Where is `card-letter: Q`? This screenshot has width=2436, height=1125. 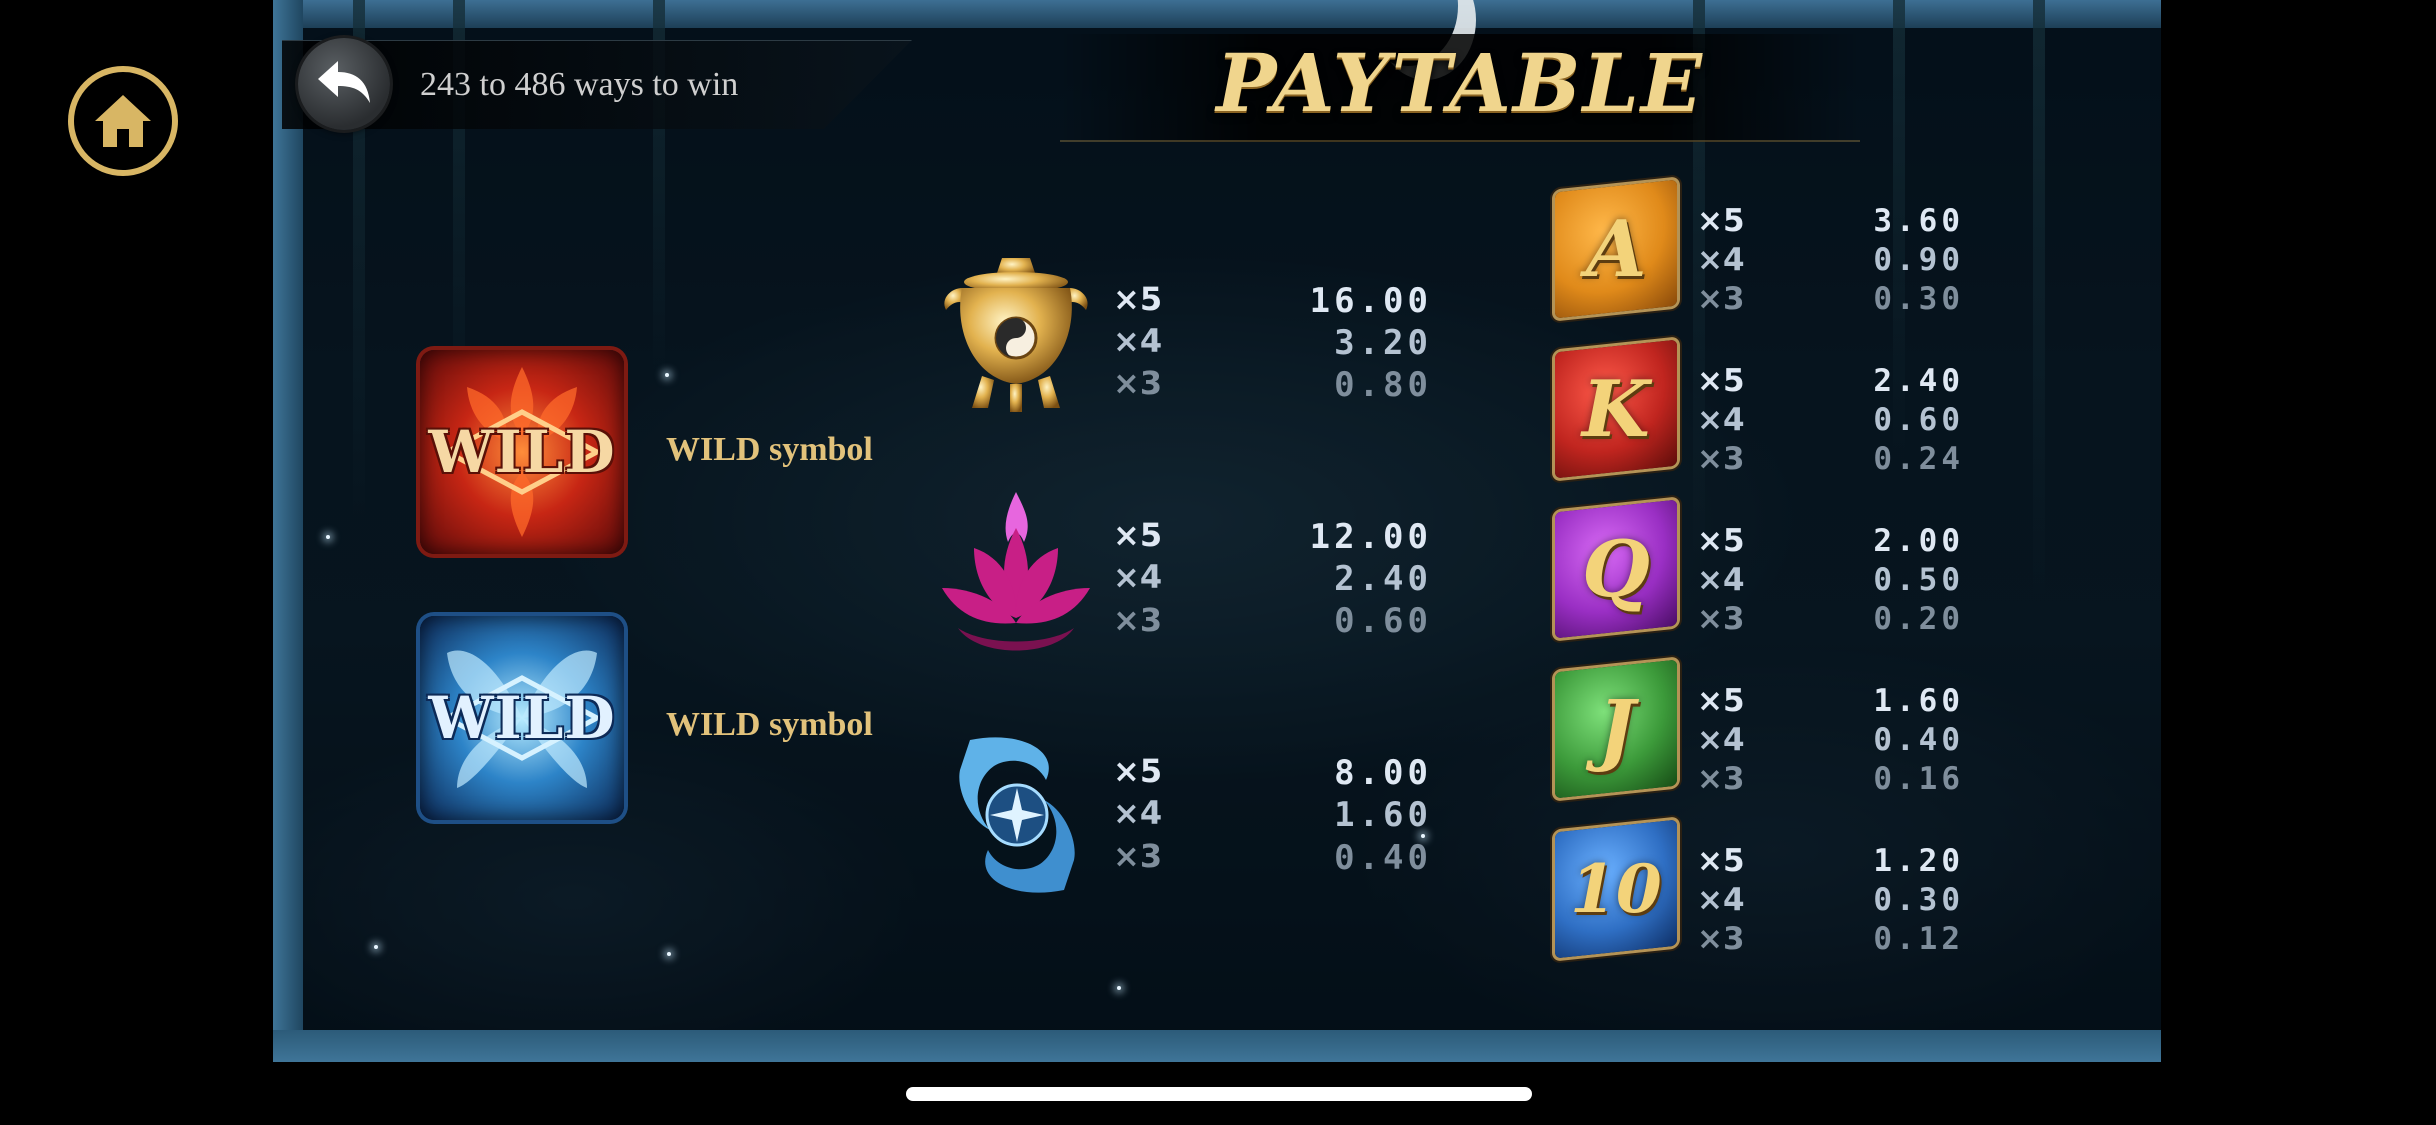
card-letter: Q is located at coordinates (1616, 569).